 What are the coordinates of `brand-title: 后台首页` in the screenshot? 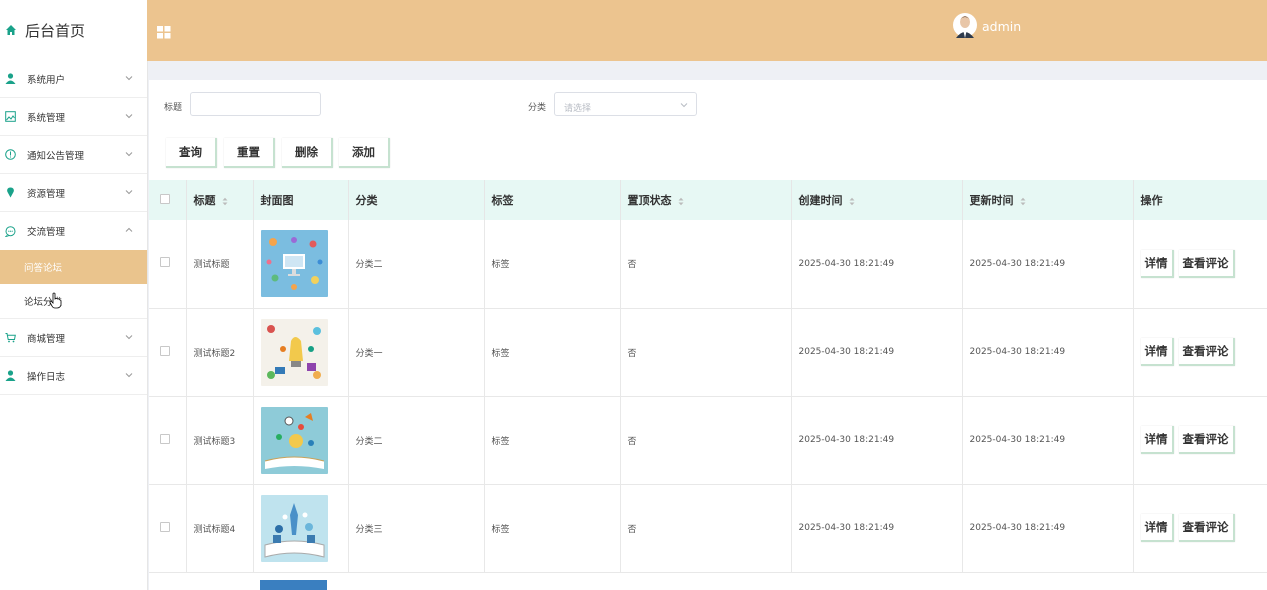 It's located at (55, 30).